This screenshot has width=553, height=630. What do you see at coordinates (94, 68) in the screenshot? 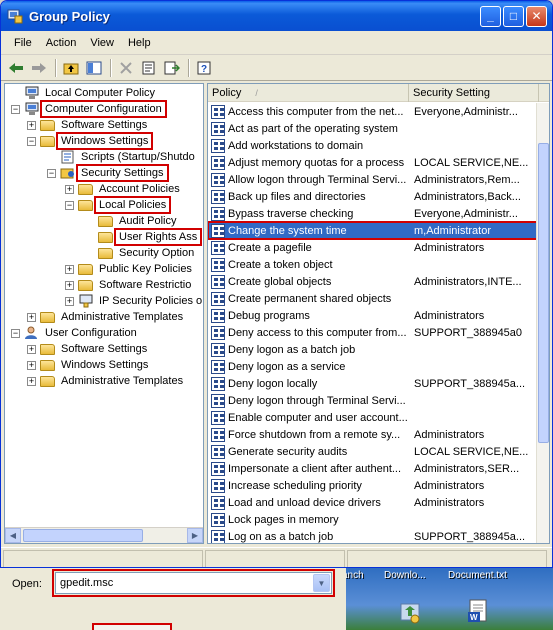
I see `show-hide-tree-button` at bounding box center [94, 68].